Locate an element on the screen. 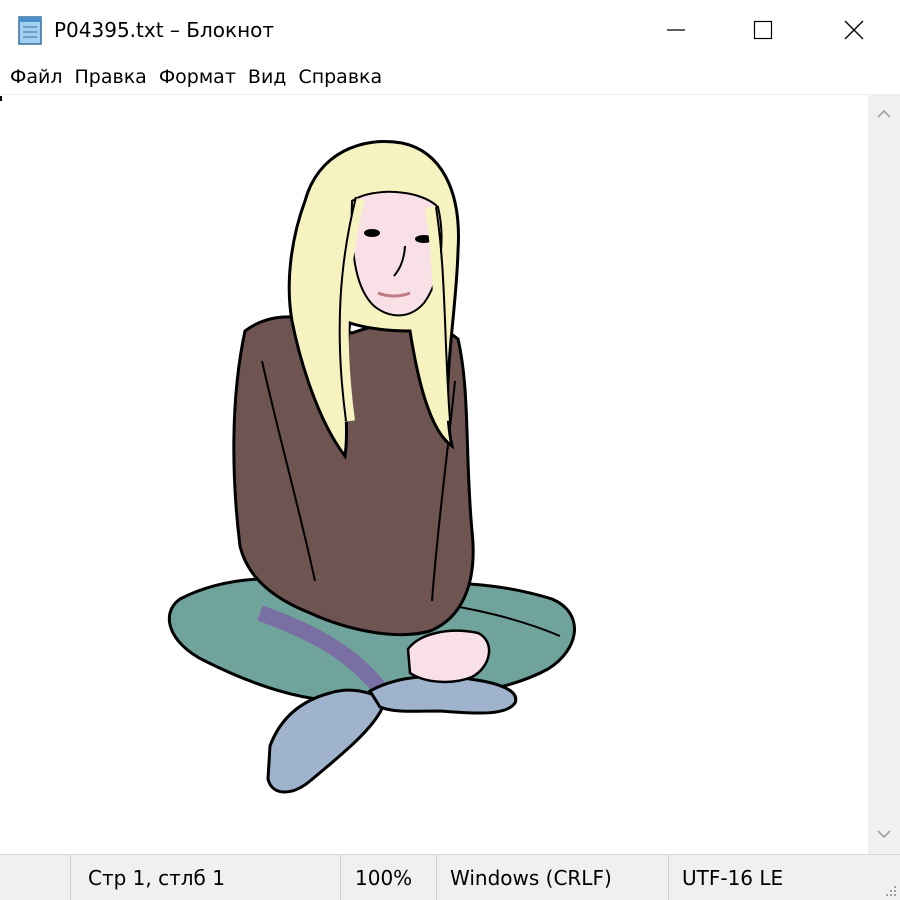 This screenshot has height=900, width=900. minimize-button is located at coordinates (676, 30).